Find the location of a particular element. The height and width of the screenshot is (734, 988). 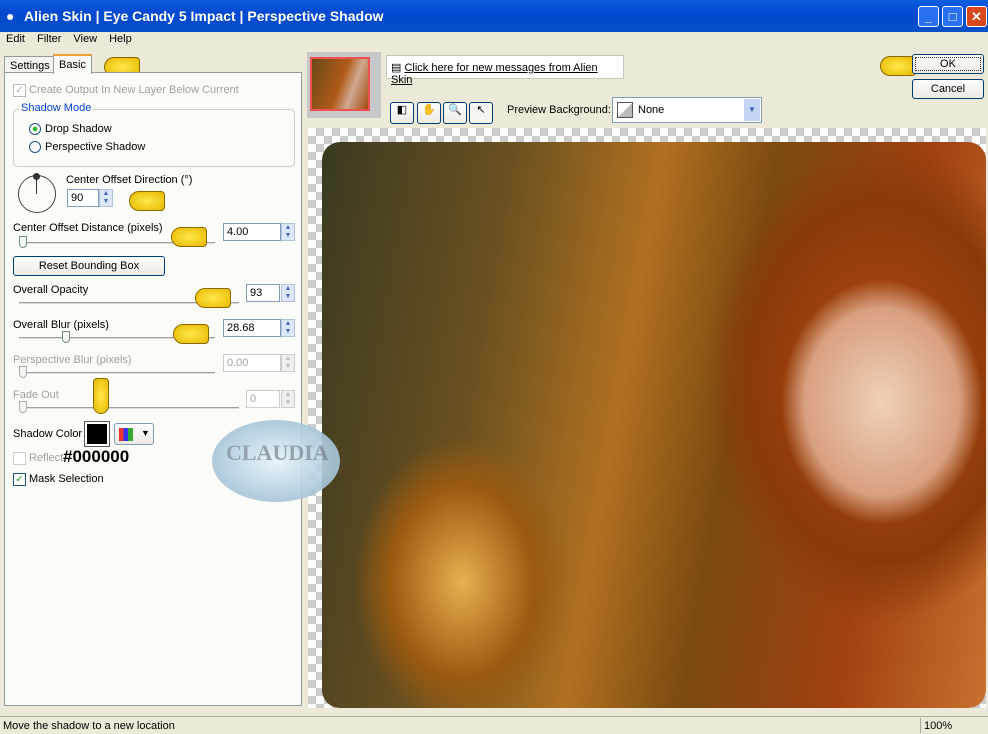

distance-spinner: ▲ ▼ is located at coordinates (288, 232).